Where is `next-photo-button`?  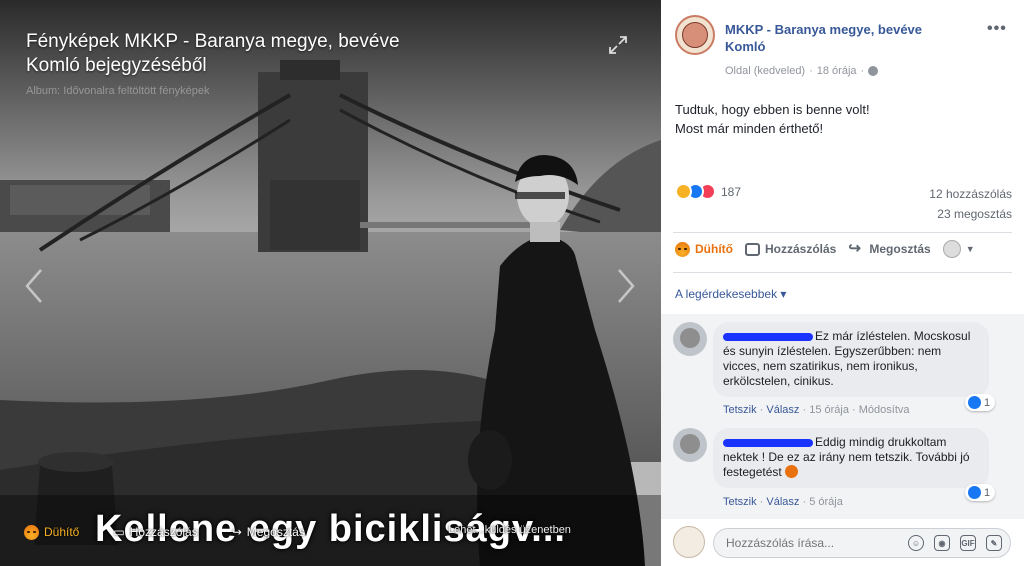
next-photo-button is located at coordinates (626, 286).